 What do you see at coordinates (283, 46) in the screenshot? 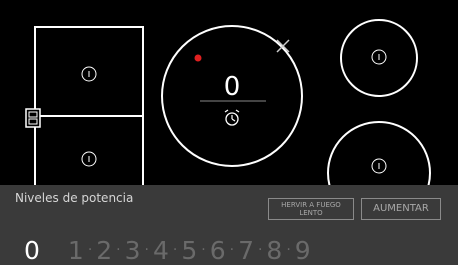
I see `close-icon` at bounding box center [283, 46].